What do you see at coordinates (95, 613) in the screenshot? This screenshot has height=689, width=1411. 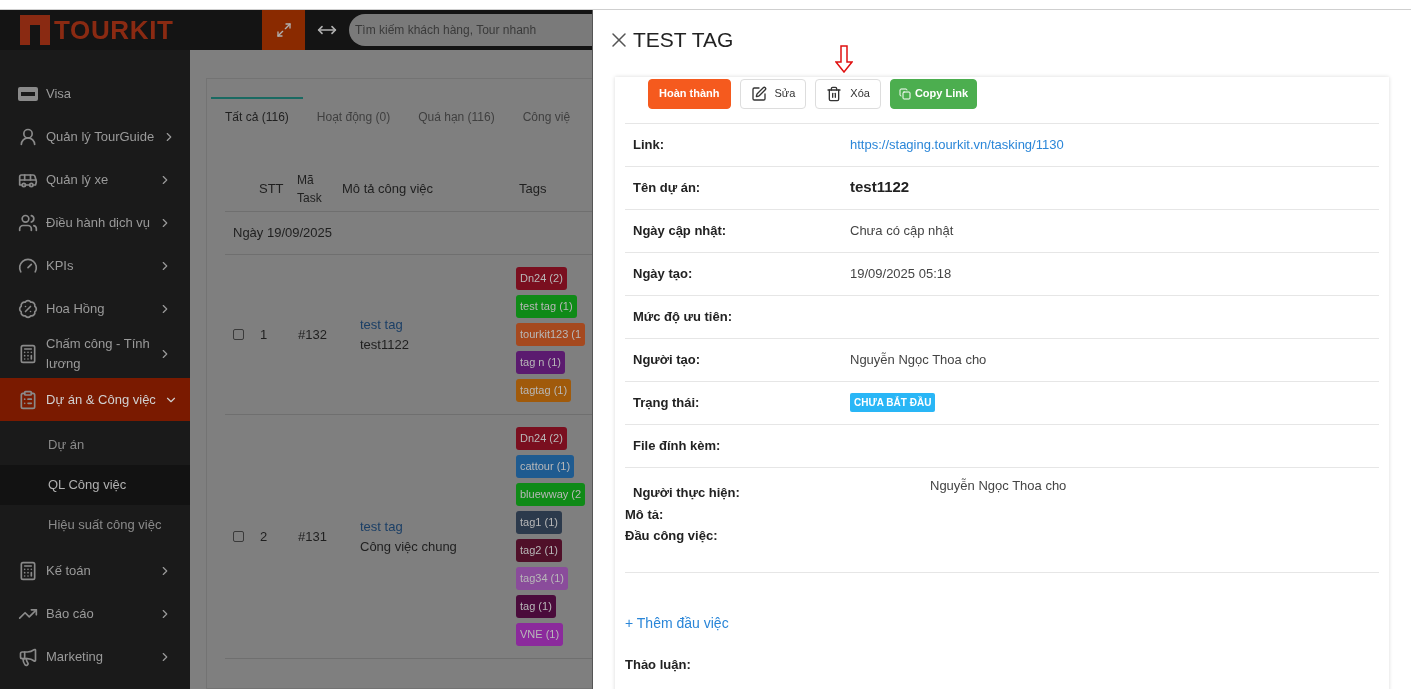 I see `sidebar-item: Báo cáo` at bounding box center [95, 613].